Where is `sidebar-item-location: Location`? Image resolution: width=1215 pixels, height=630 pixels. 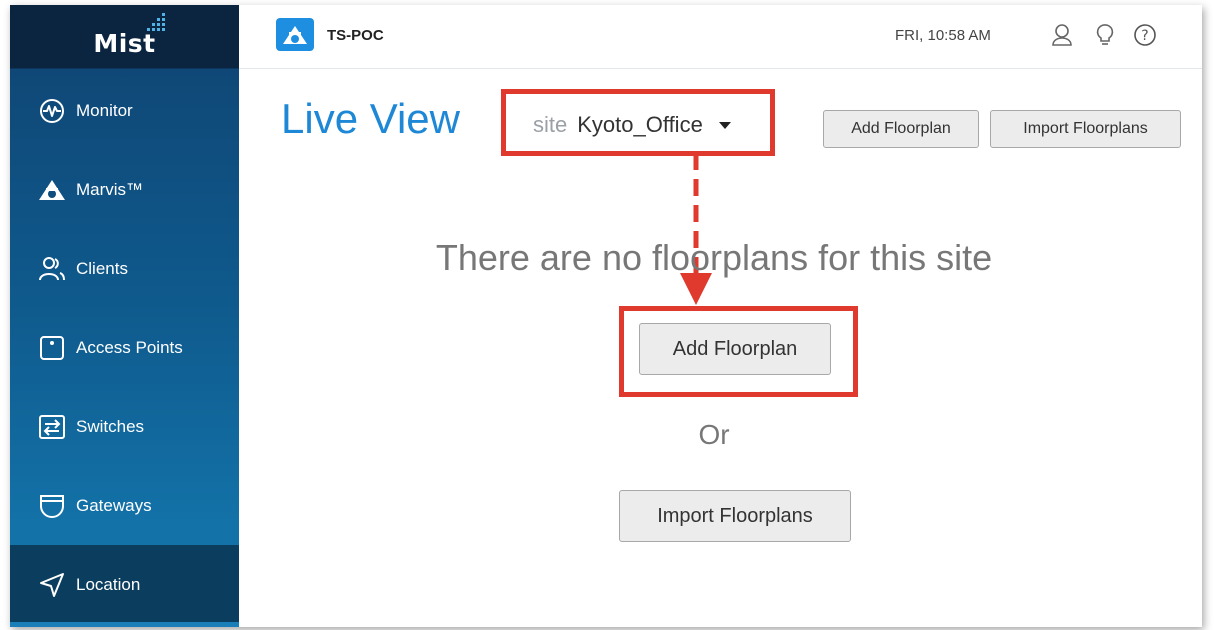 sidebar-item-location: Location is located at coordinates (124, 584).